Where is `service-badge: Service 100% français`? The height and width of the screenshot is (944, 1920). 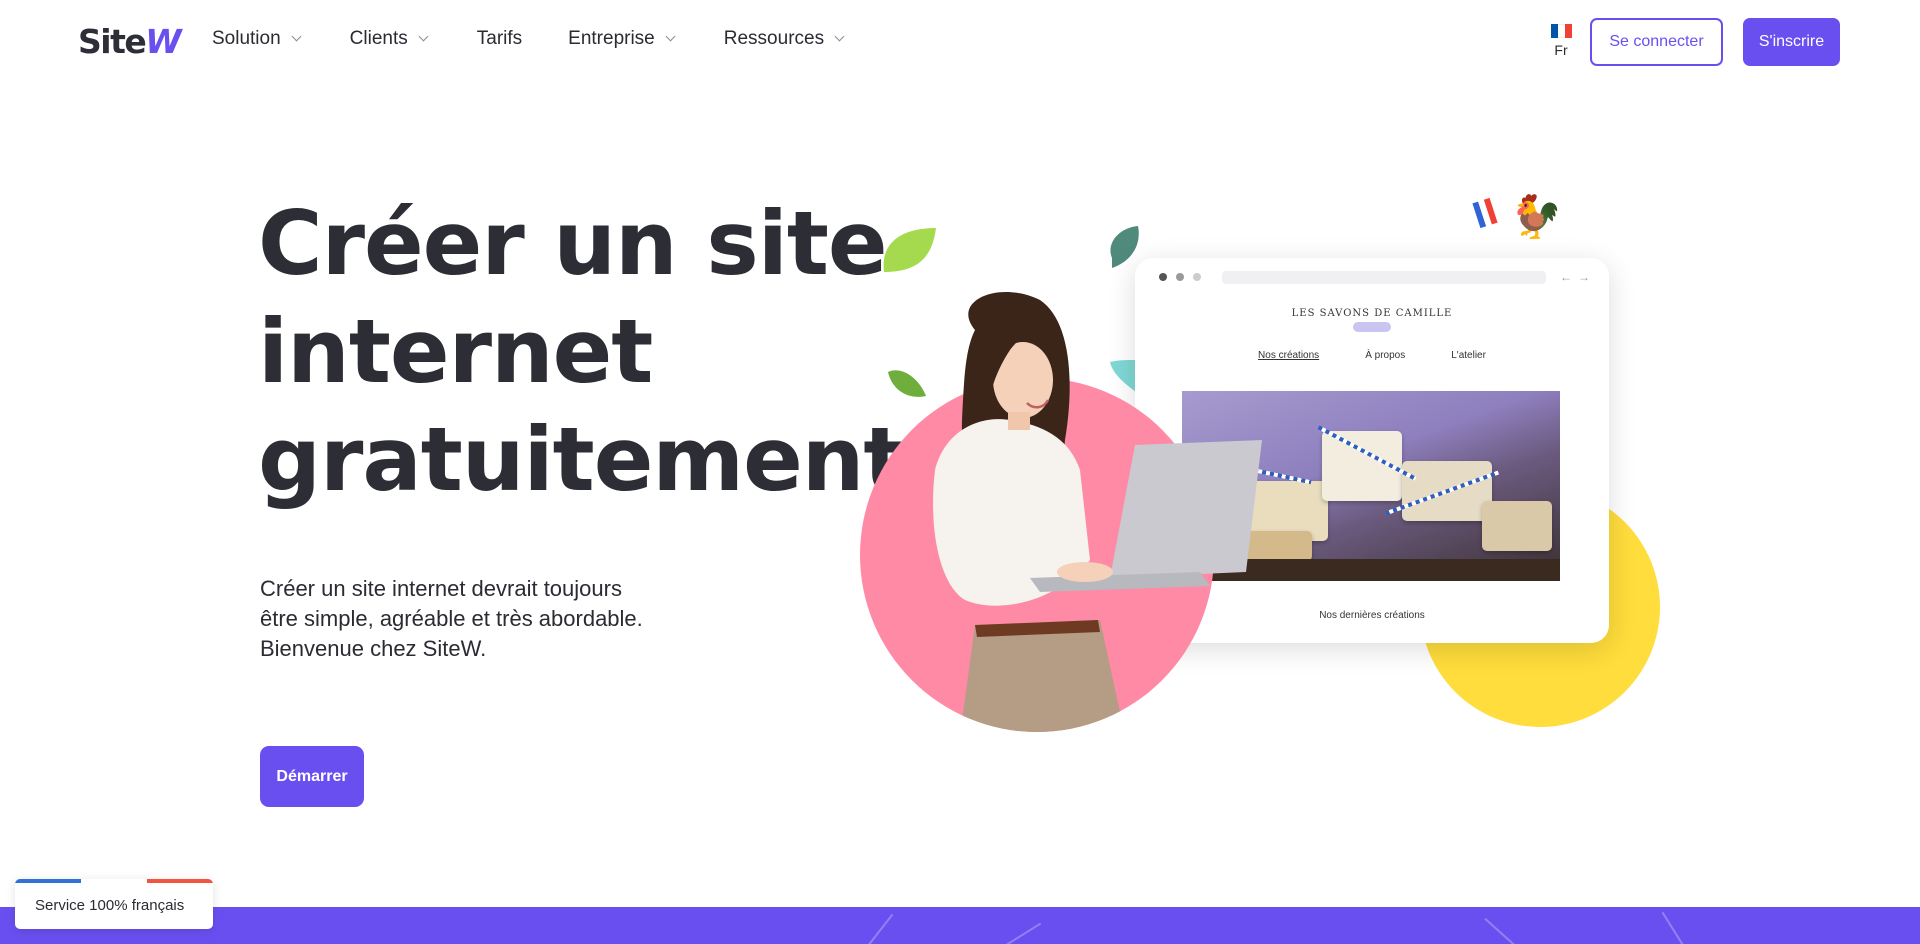 service-badge: Service 100% français is located at coordinates (114, 904).